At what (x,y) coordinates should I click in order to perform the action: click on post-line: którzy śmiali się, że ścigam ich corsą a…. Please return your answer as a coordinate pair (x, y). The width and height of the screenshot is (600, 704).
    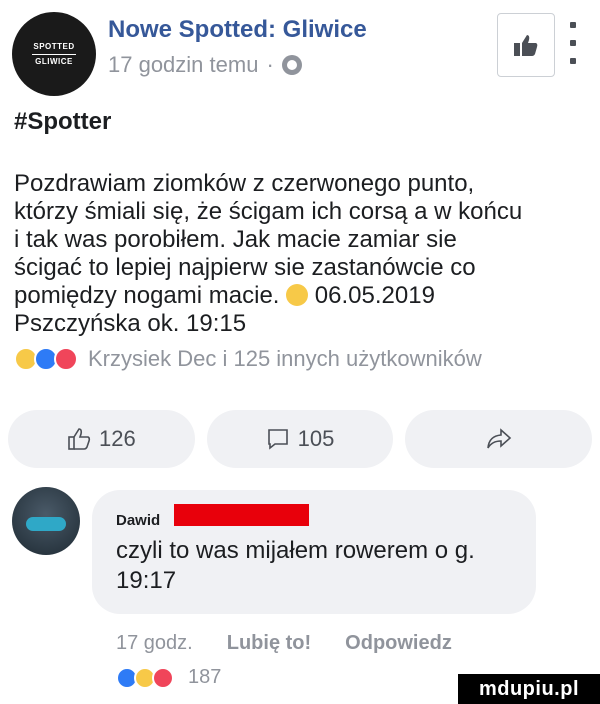
    Looking at the image, I should click on (268, 211).